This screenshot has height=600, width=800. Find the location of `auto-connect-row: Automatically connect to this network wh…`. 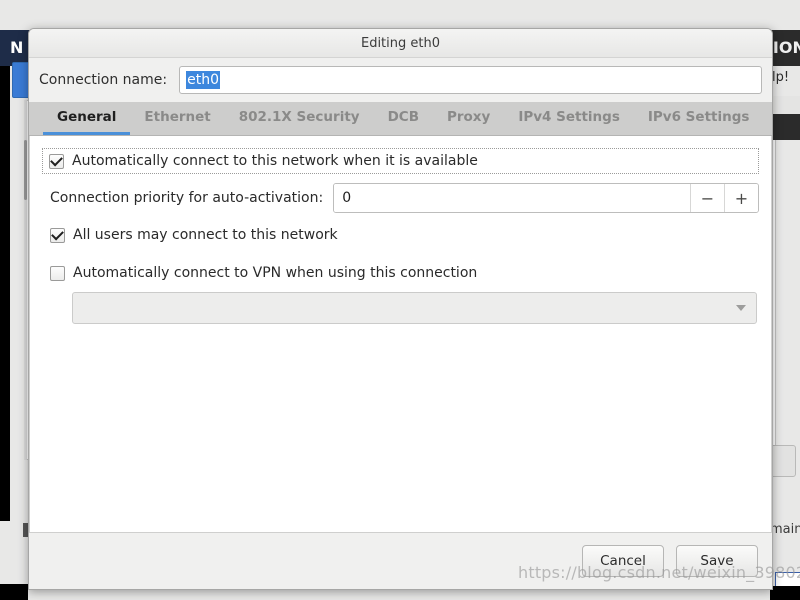

auto-connect-row: Automatically connect to this network wh… is located at coordinates (400, 161).